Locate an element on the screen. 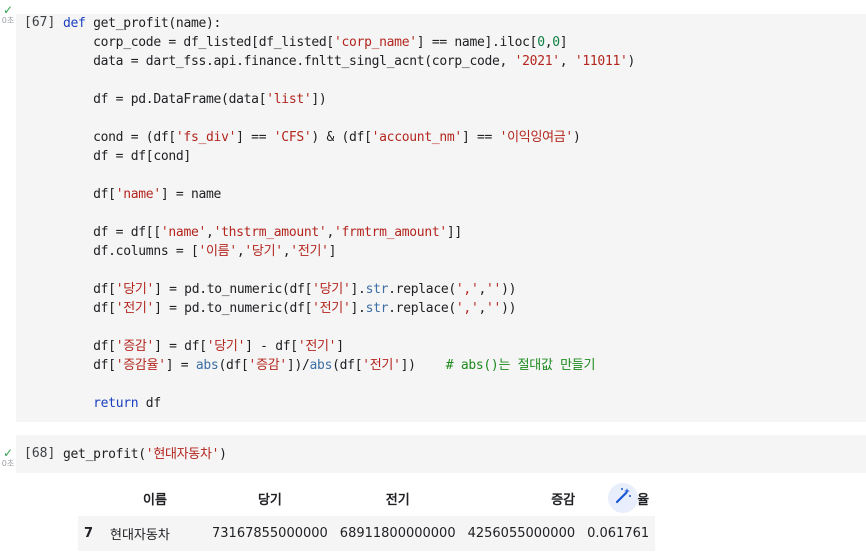 The width and height of the screenshot is (866, 552). code-token: corp_code = df_listed[df_listed[ is located at coordinates (198, 42).